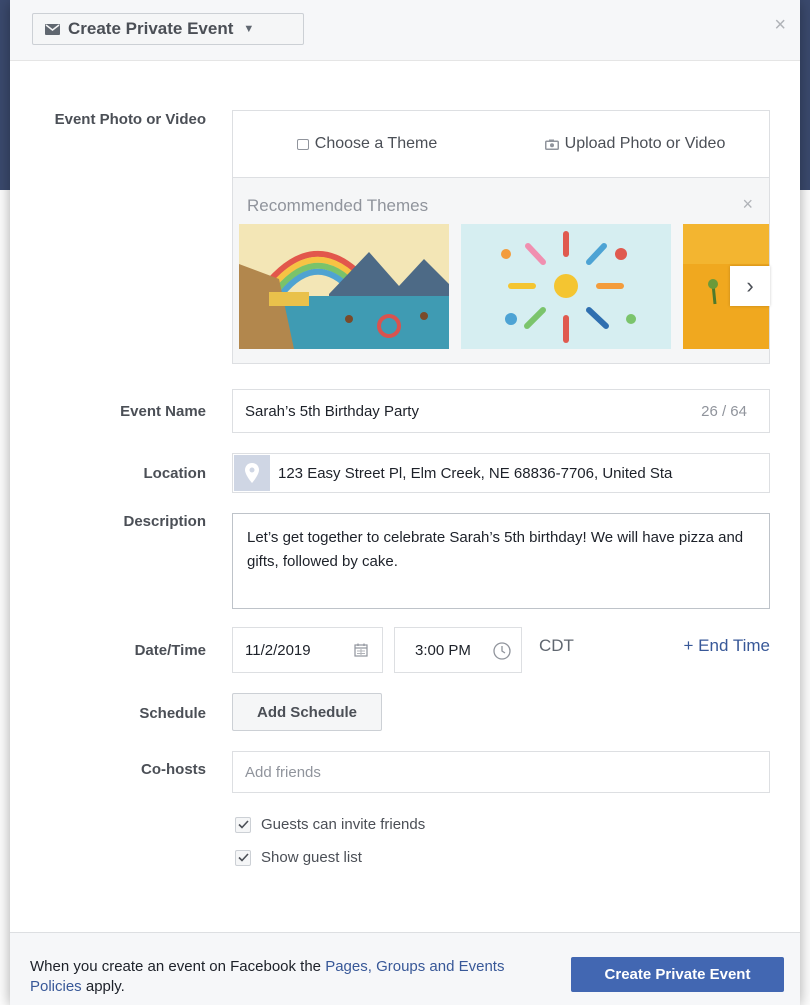 The image size is (810, 1005). Describe the element at coordinates (443, 650) in the screenshot. I see `time-value: 3:00 PM` at that location.